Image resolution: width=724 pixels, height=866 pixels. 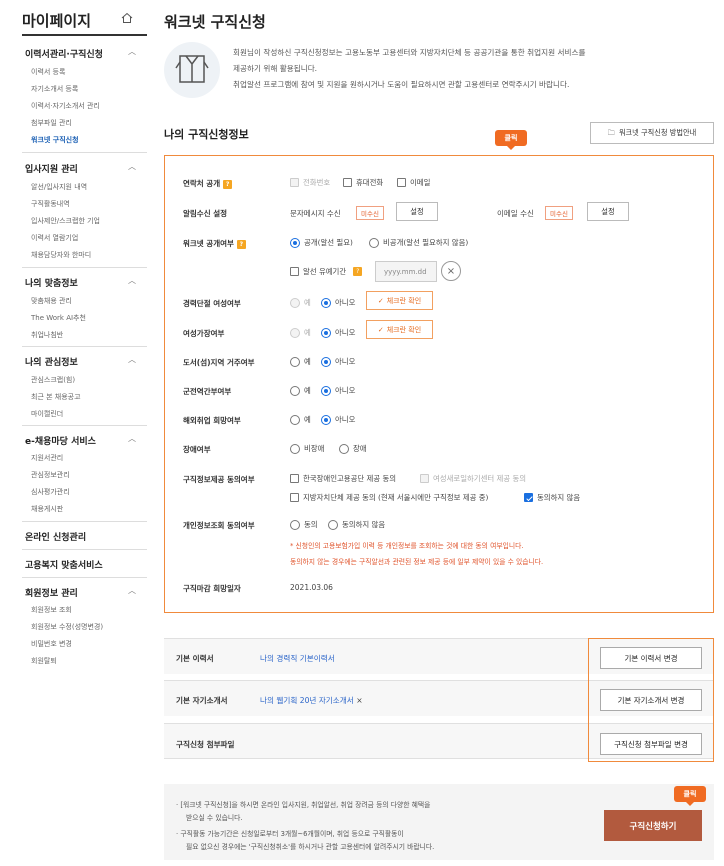 I want to click on consent-kead-checkbox: 한국장애인고용공단 제공 동의, so click(x=343, y=478).